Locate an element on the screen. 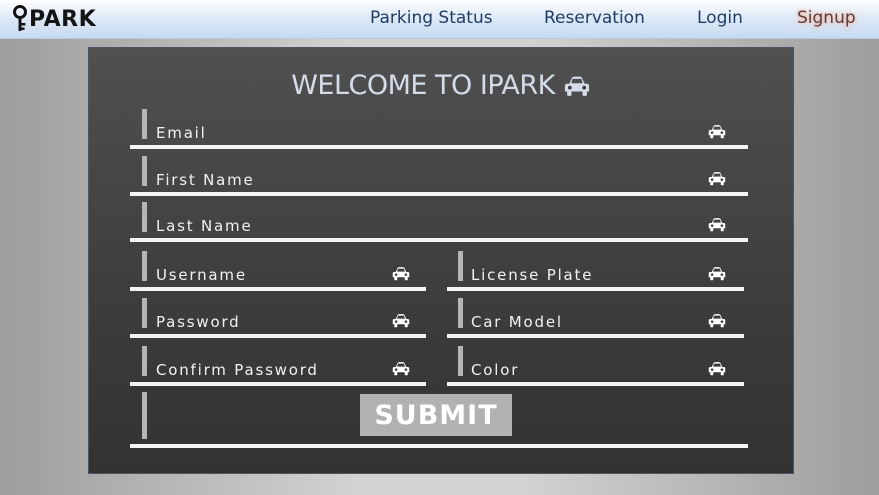 The image size is (879, 495). license-plate-label: License Plate is located at coordinates (532, 275).